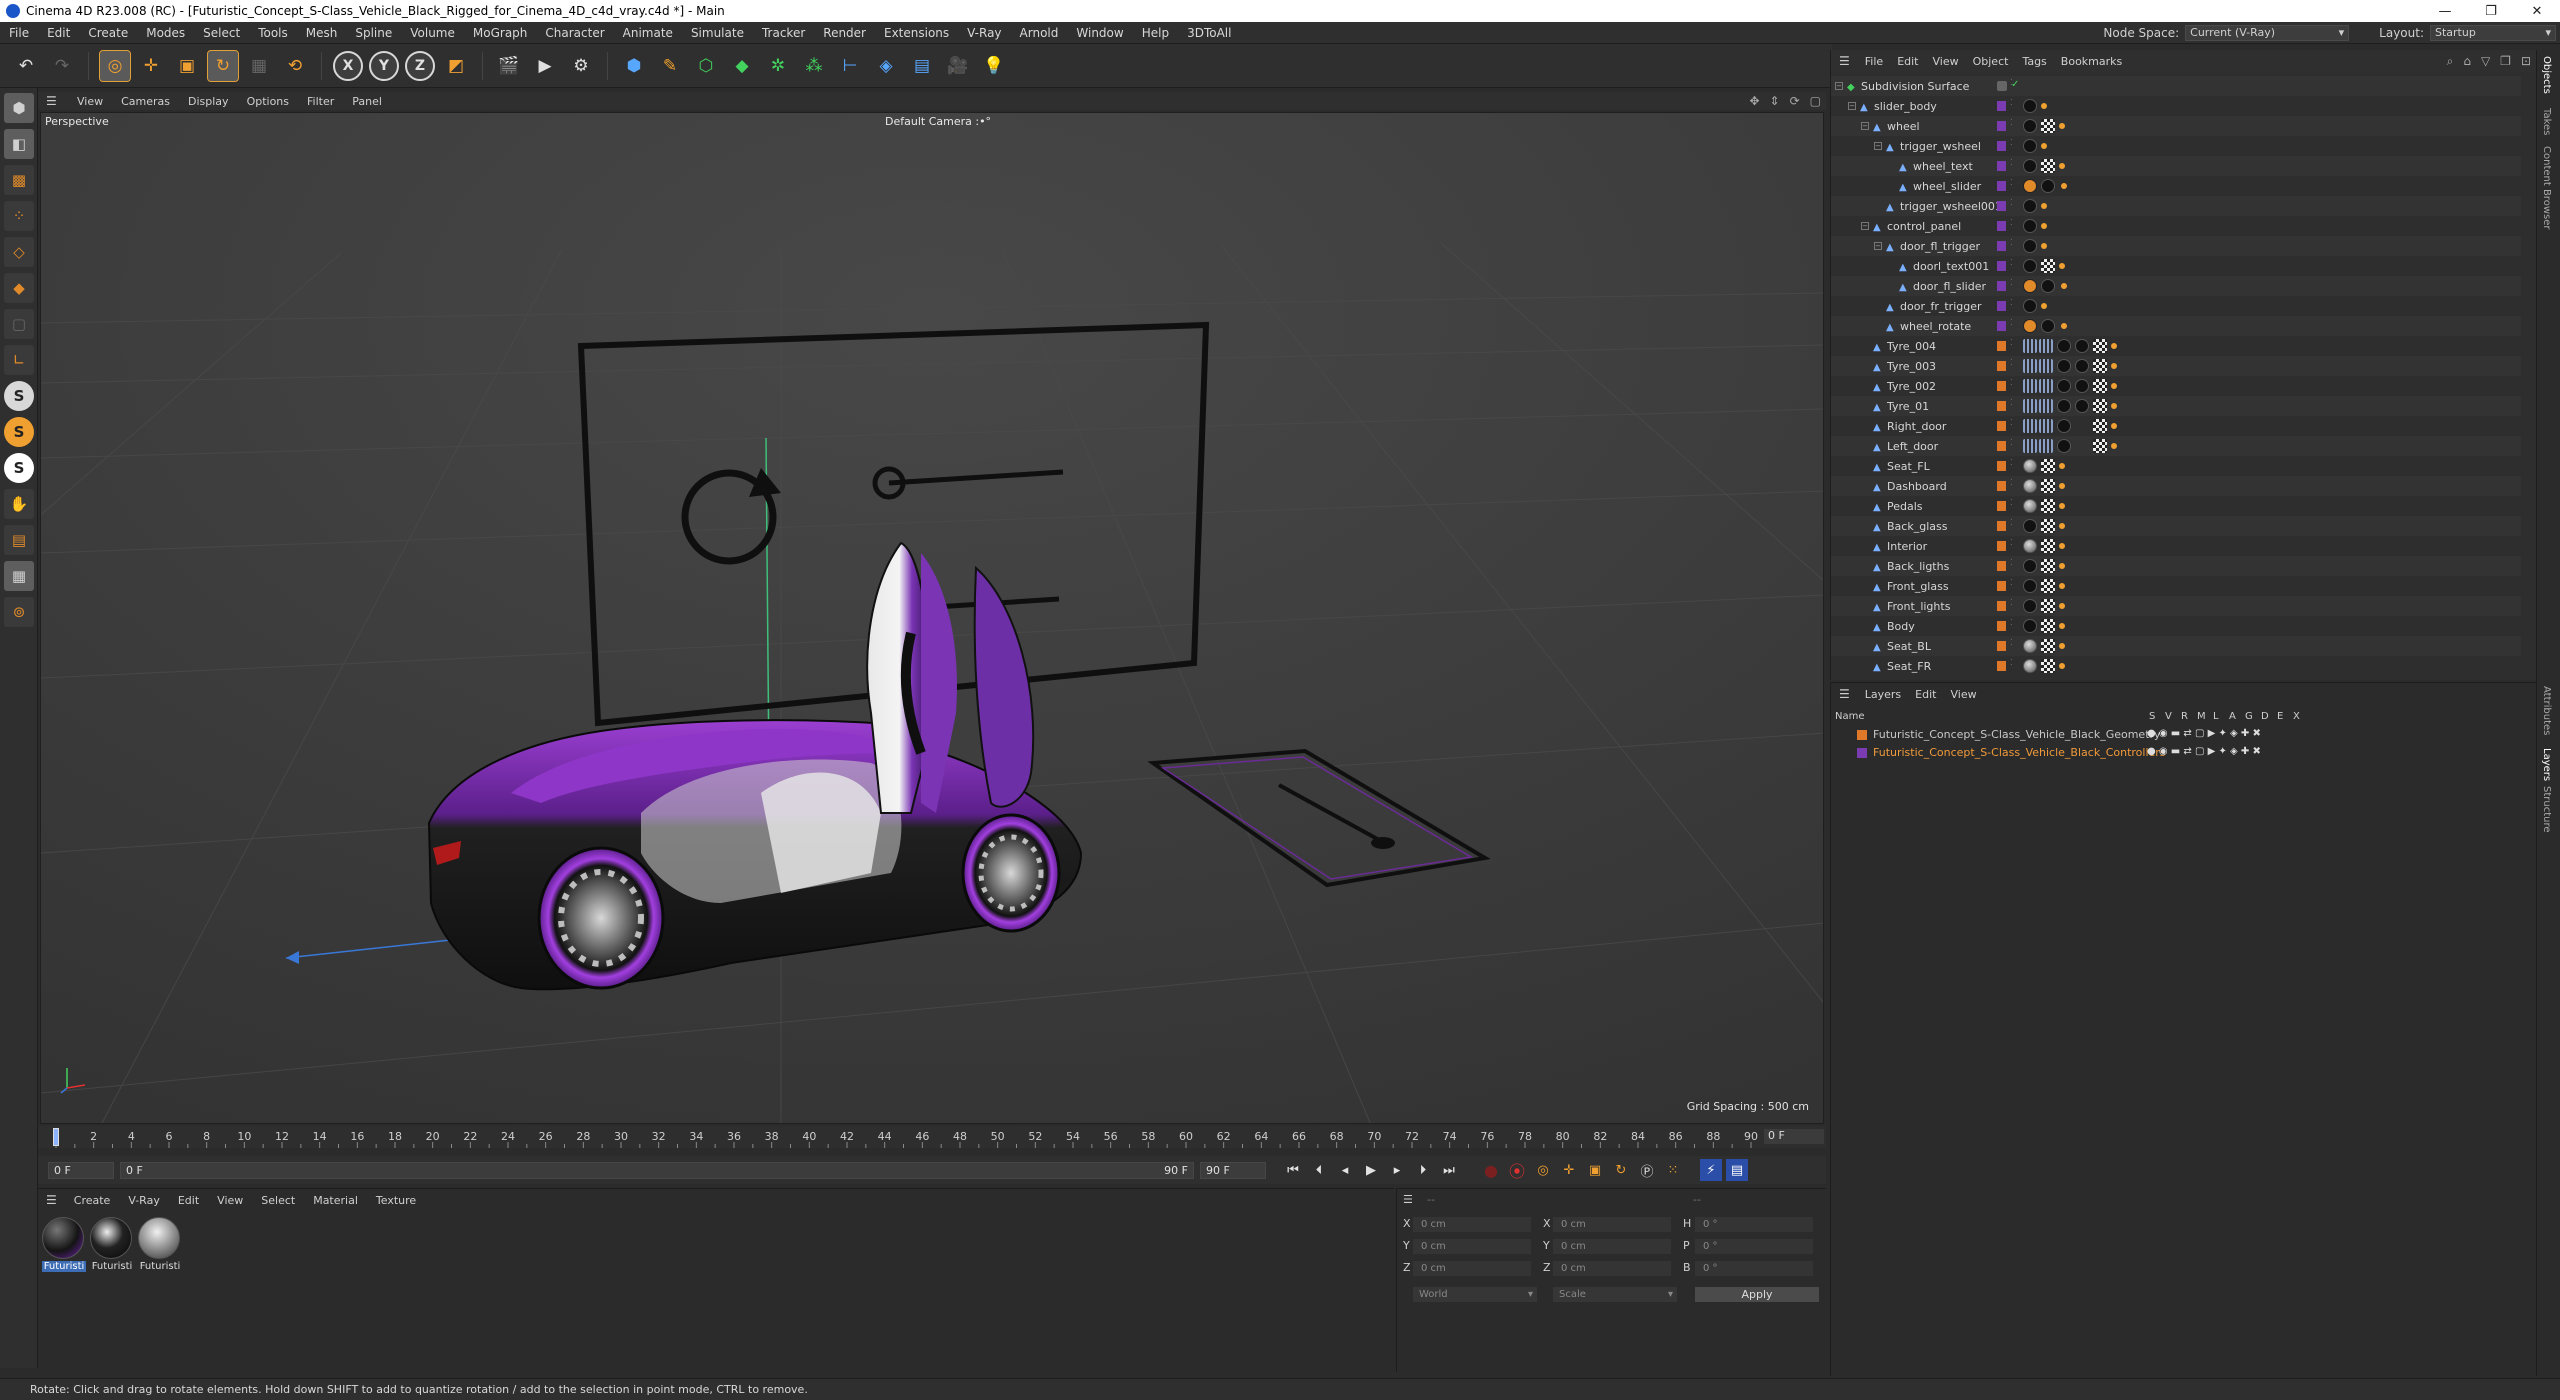  Describe the element at coordinates (2018, 86) in the screenshot. I see `check-icon: ✓` at that location.